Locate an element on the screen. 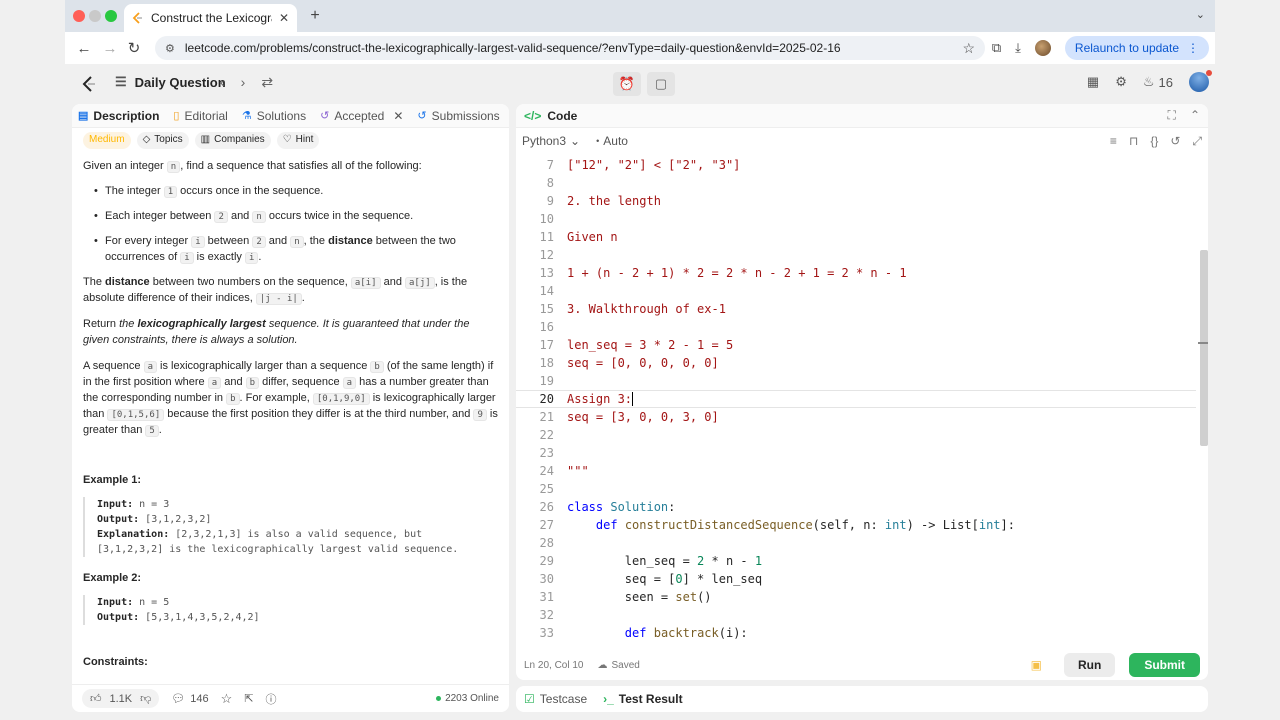  leetcode-top-nav: ☰ Daily Question ‹ › ⇄ ⏰ ▢ ▦ ⚙ ♨ 16 is located at coordinates (640, 84).